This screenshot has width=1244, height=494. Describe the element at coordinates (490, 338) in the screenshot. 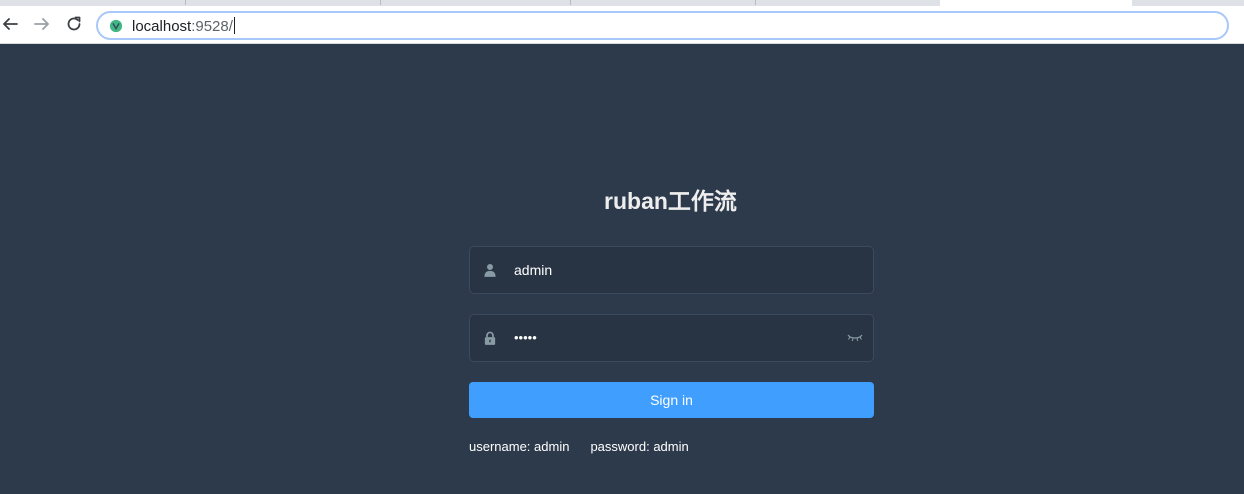

I see `lock-icon` at that location.